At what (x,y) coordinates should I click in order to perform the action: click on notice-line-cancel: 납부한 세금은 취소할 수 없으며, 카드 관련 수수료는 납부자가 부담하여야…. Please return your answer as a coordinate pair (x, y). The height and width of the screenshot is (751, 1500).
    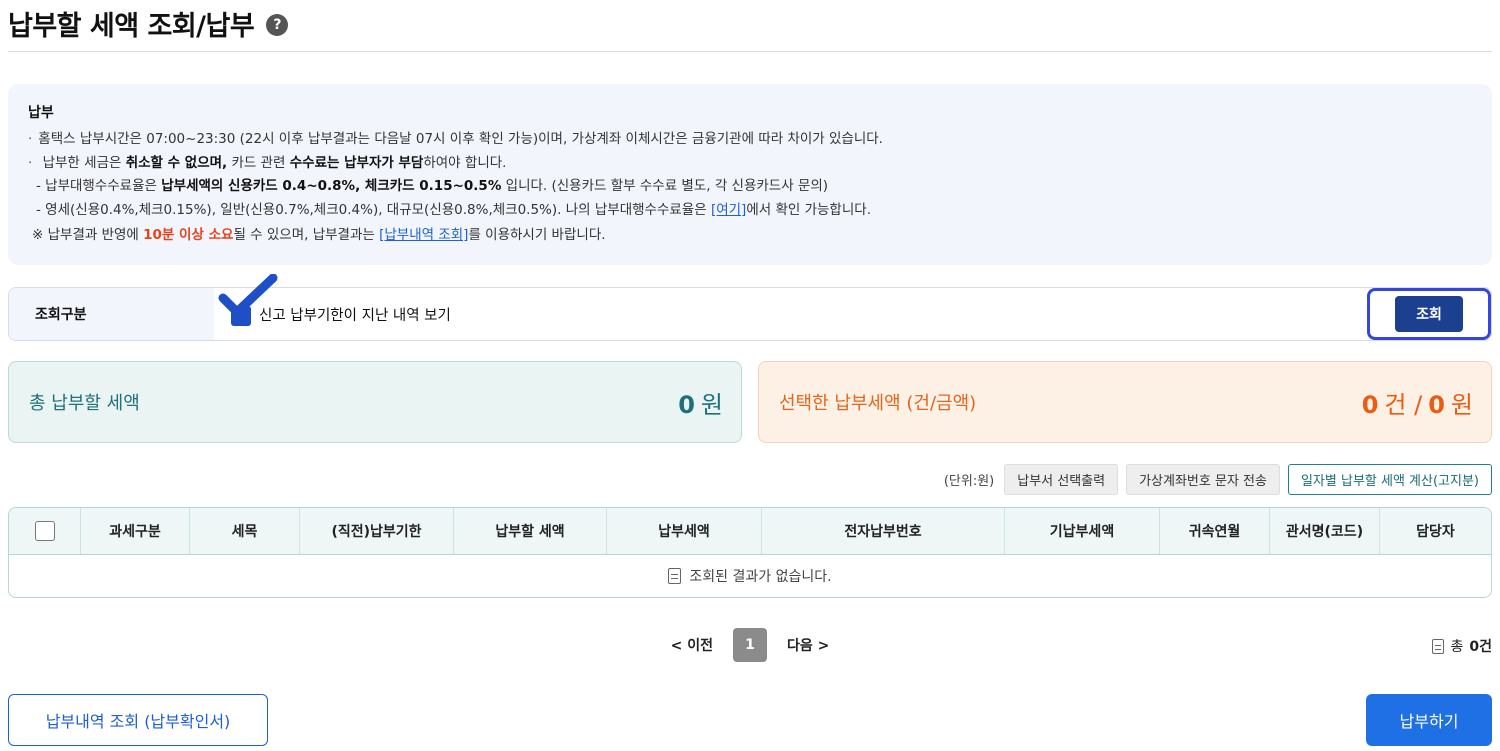
    Looking at the image, I should click on (750, 164).